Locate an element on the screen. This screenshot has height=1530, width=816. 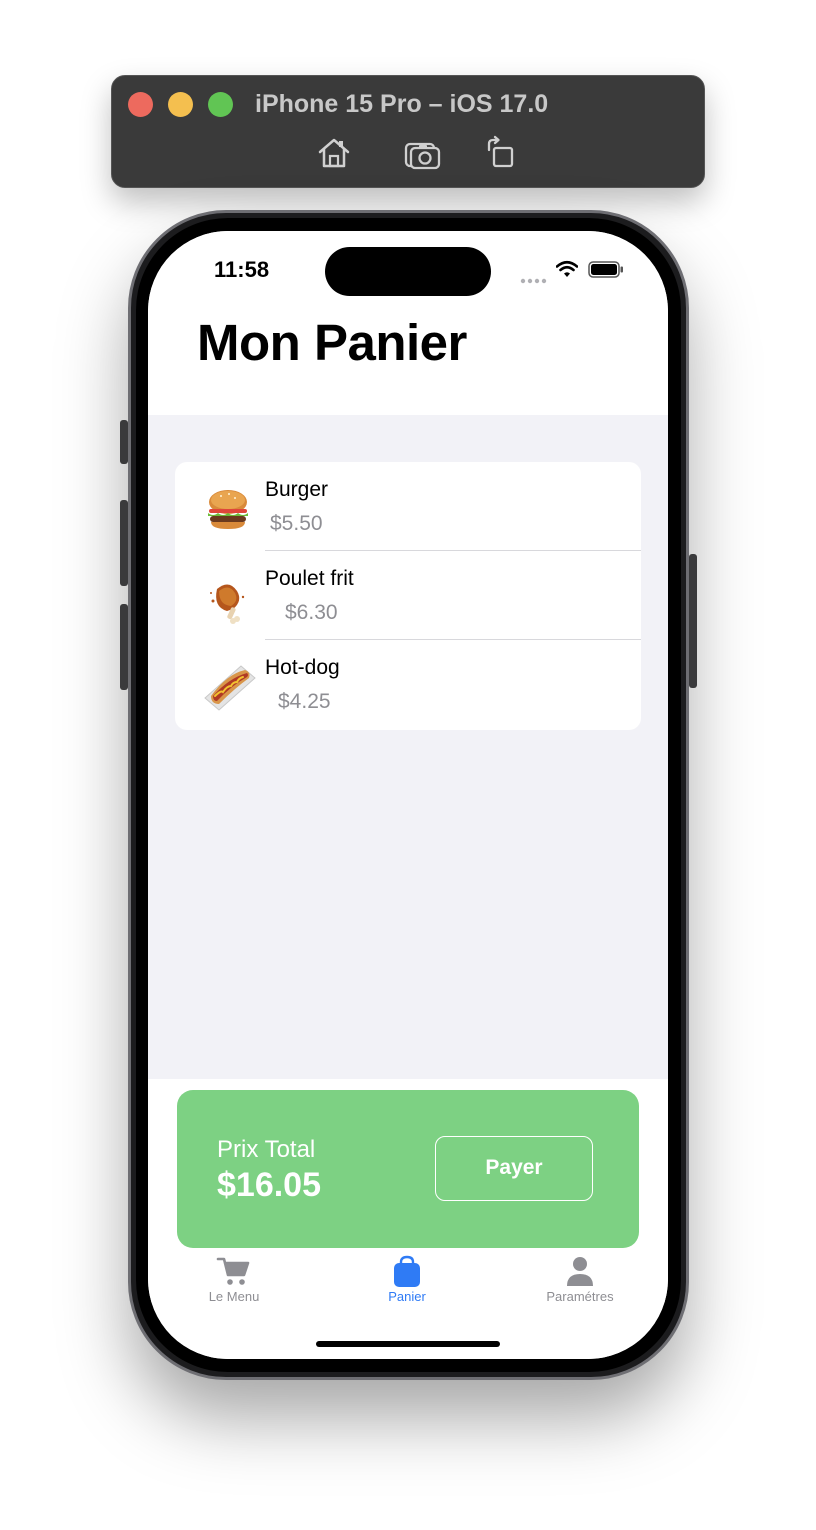
action-button is located at coordinates (124, 442).